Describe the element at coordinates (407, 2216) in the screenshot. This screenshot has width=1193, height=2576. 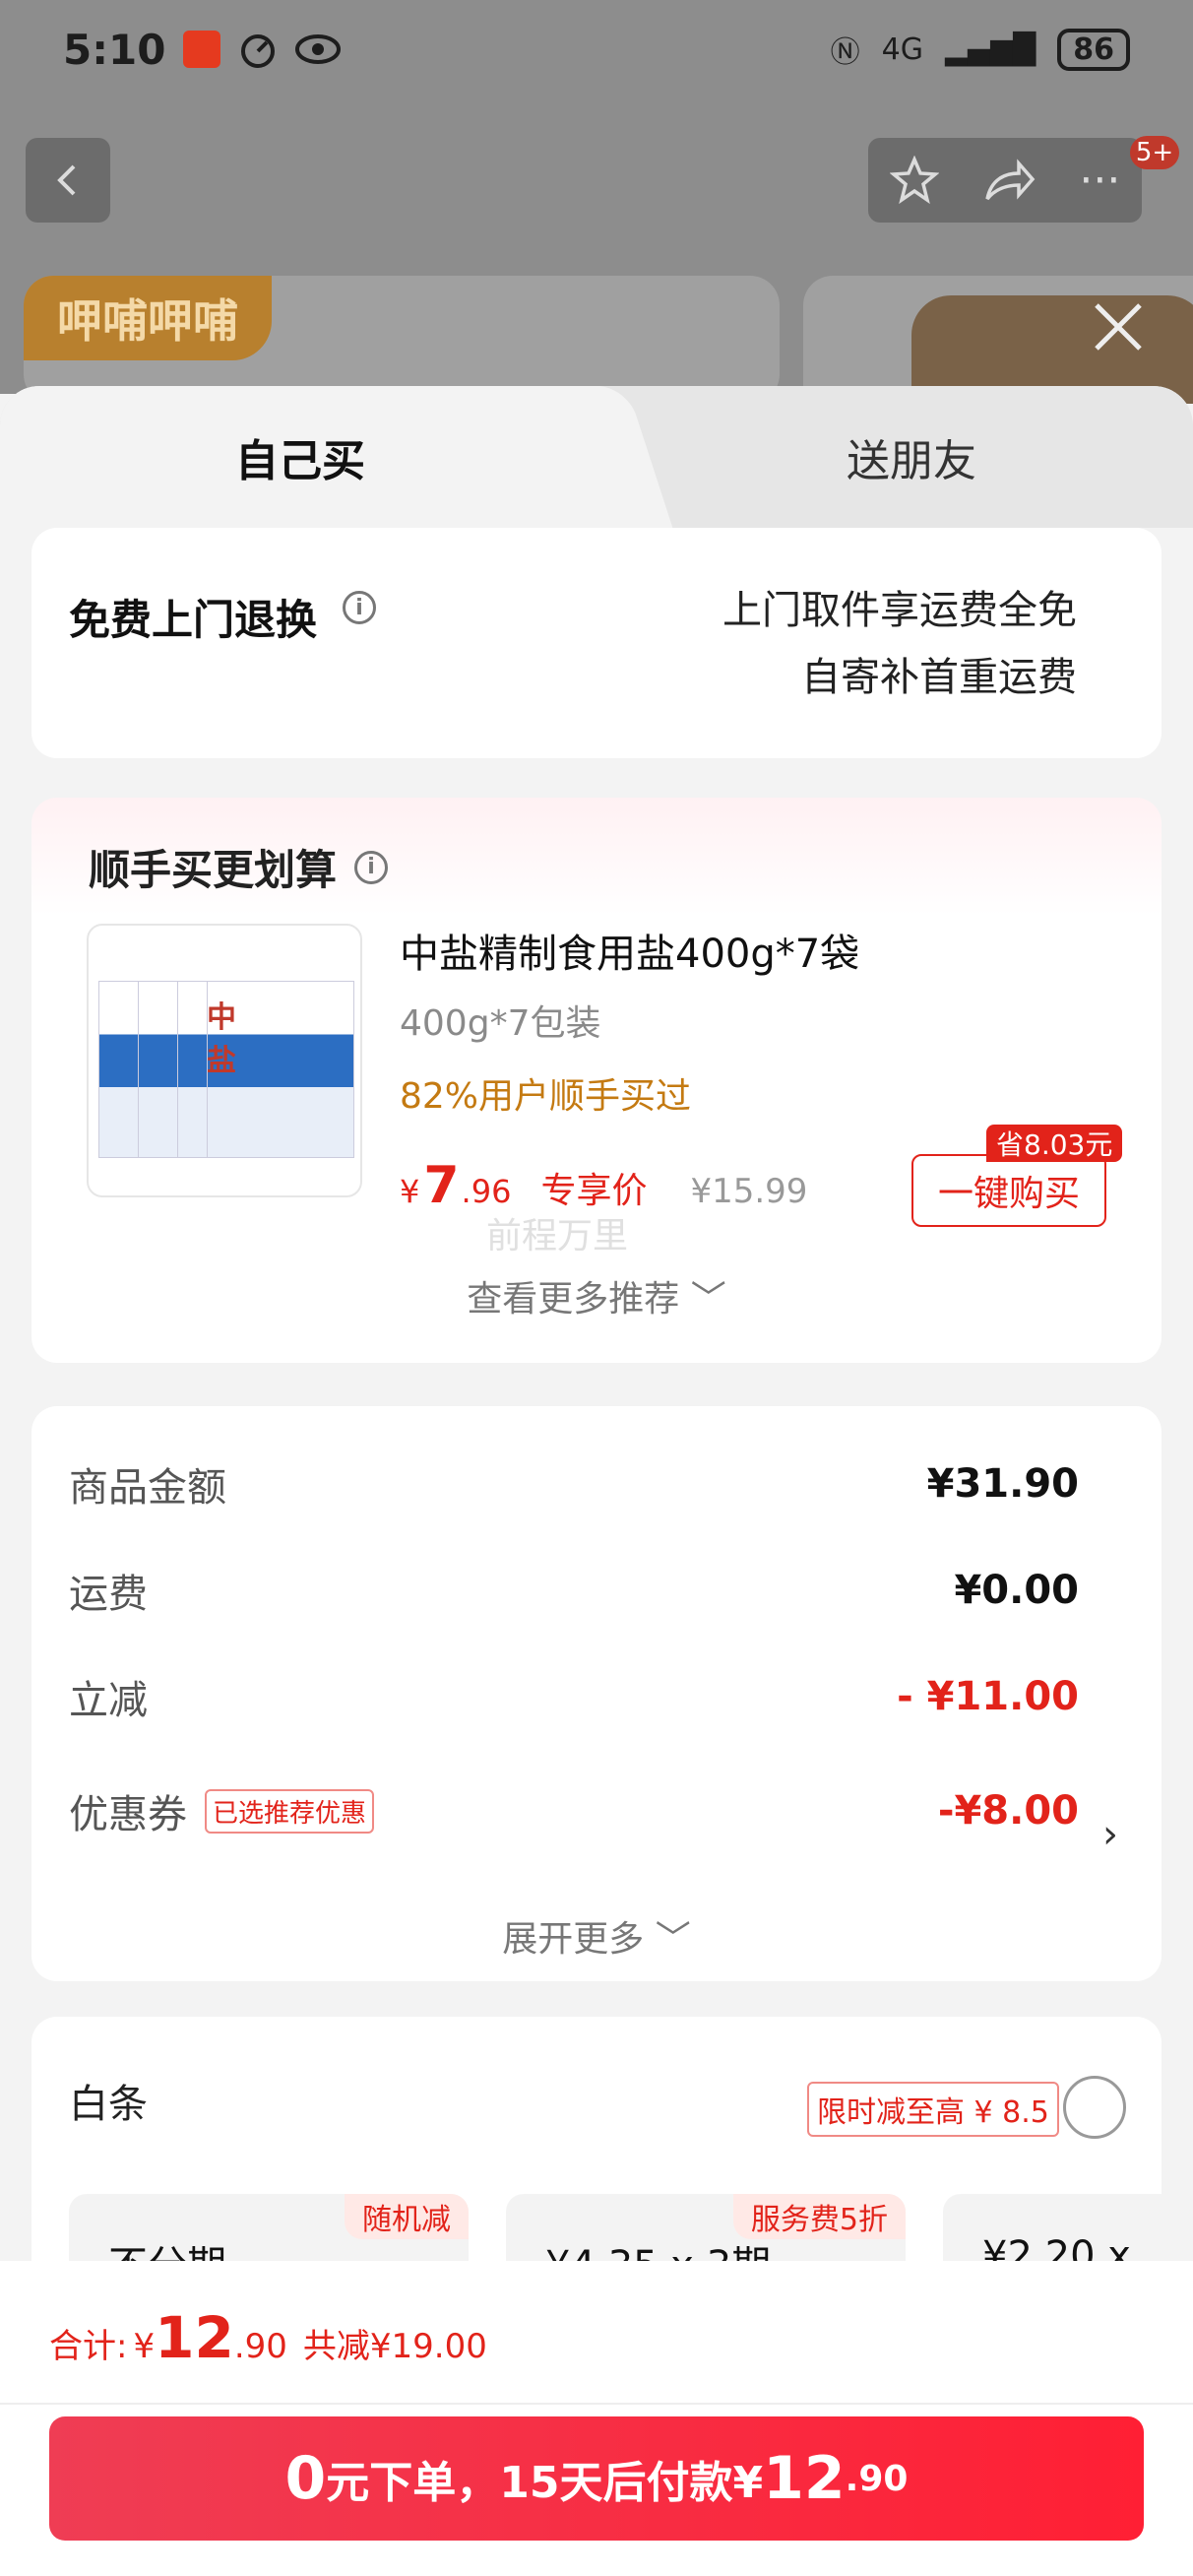
I see `plan-badge: 随机减` at that location.